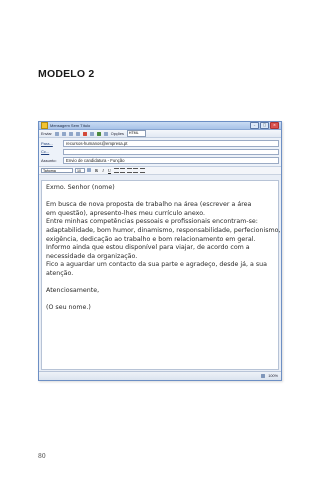 The image size is (320, 491). I want to click on formatting-toolbar: Tahoma 10 B I U, so click(160, 170).